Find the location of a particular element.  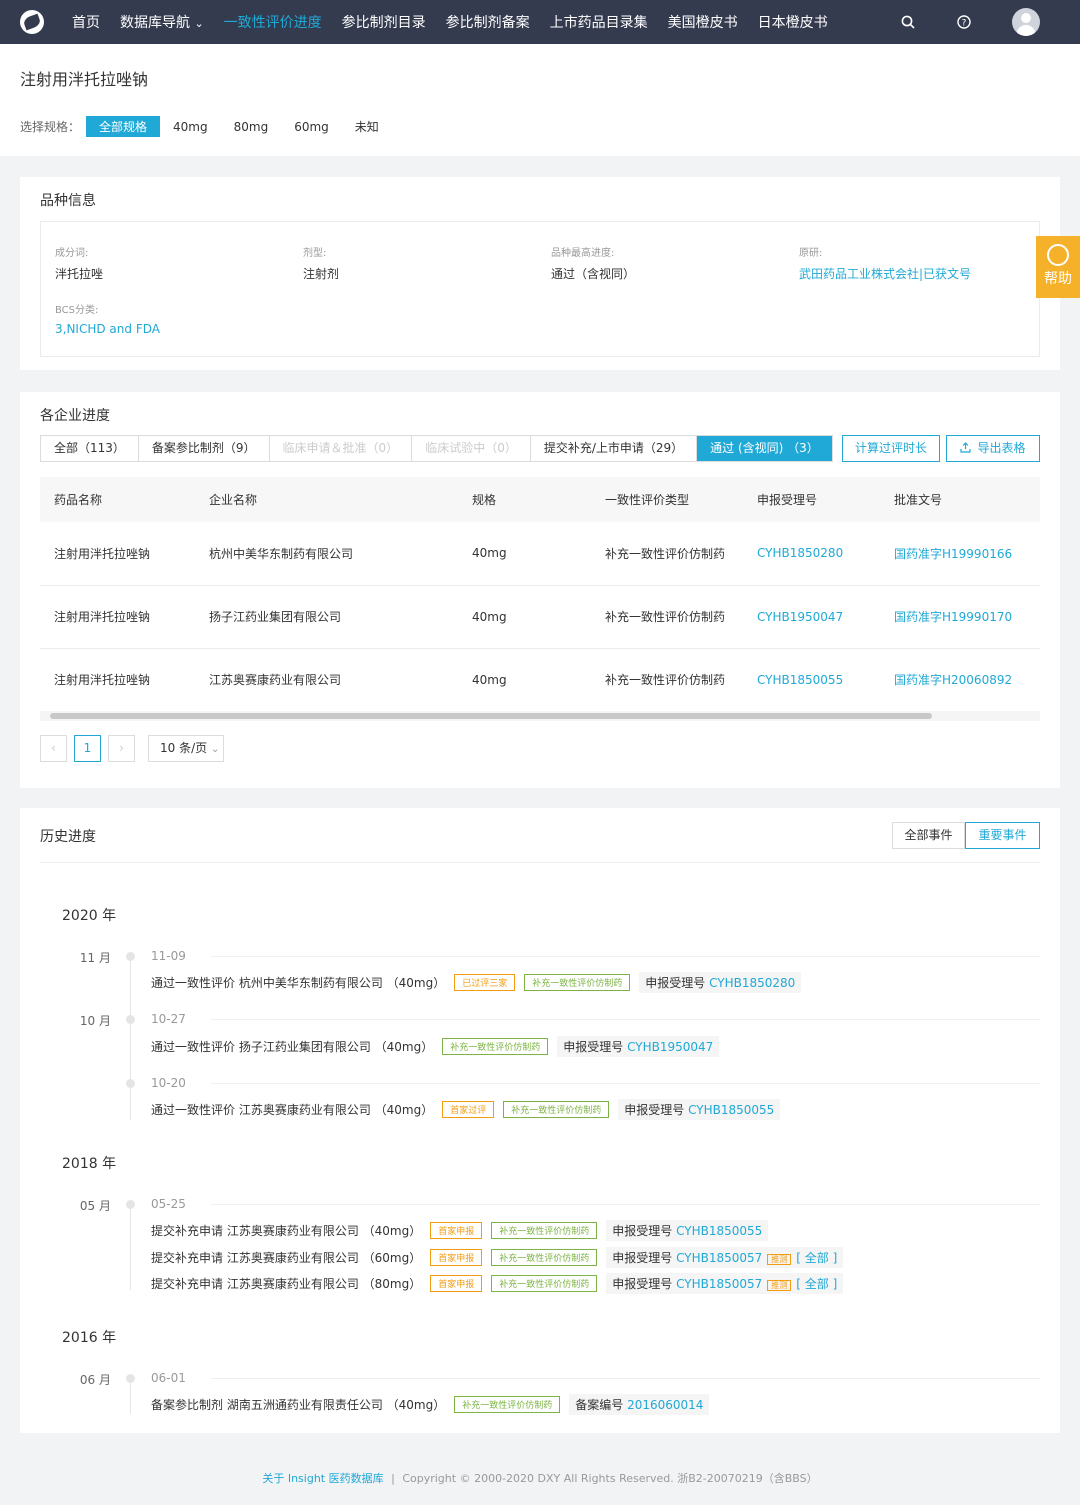

guess-badge: 推测 is located at coordinates (779, 1259).